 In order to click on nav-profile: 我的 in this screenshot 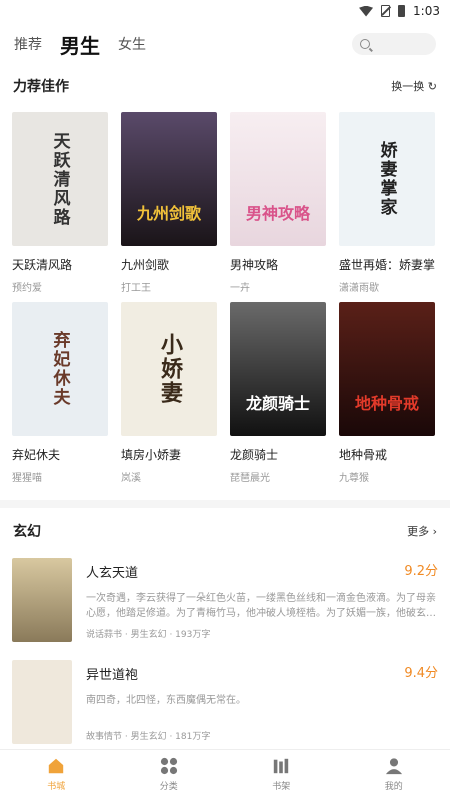, I will do `click(394, 774)`.